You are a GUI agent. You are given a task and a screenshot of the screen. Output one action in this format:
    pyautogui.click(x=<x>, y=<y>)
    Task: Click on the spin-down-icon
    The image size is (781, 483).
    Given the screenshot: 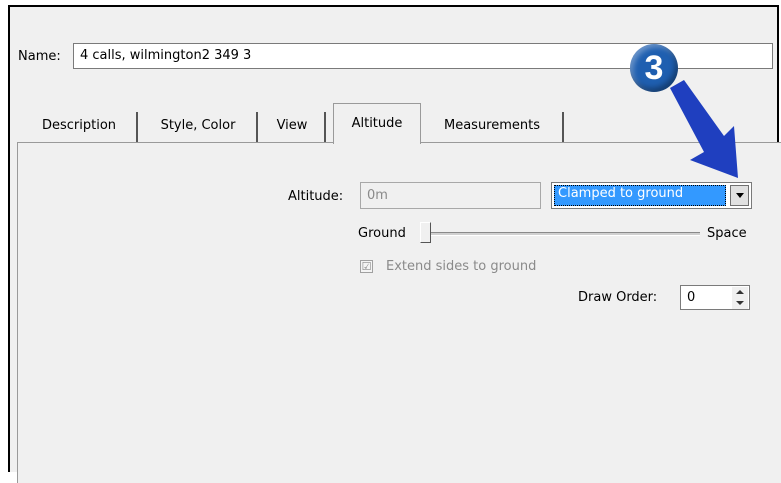 What is the action you would take?
    pyautogui.click(x=740, y=303)
    